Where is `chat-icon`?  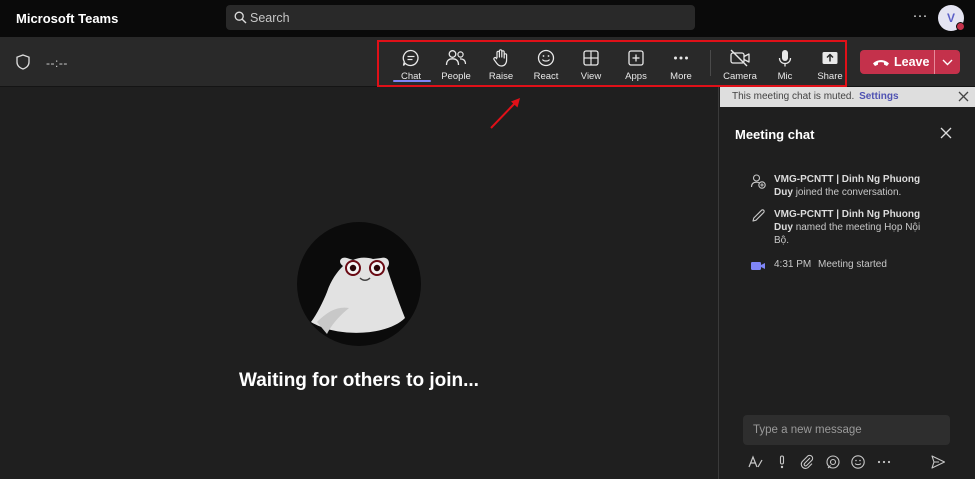 chat-icon is located at coordinates (410, 58).